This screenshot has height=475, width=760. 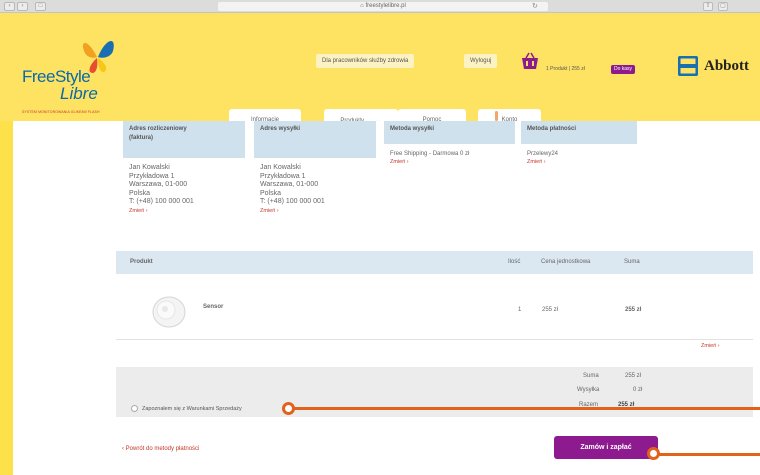 I want to click on billing-address-title: Adres rozliczeniowy (faktura), so click(x=184, y=139).